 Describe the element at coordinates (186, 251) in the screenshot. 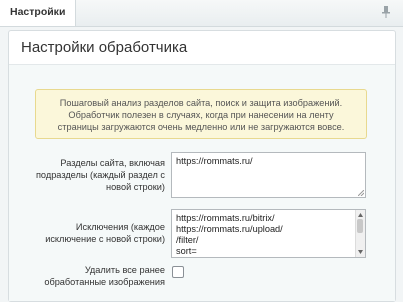

I see `exclusion-line: sort=` at that location.